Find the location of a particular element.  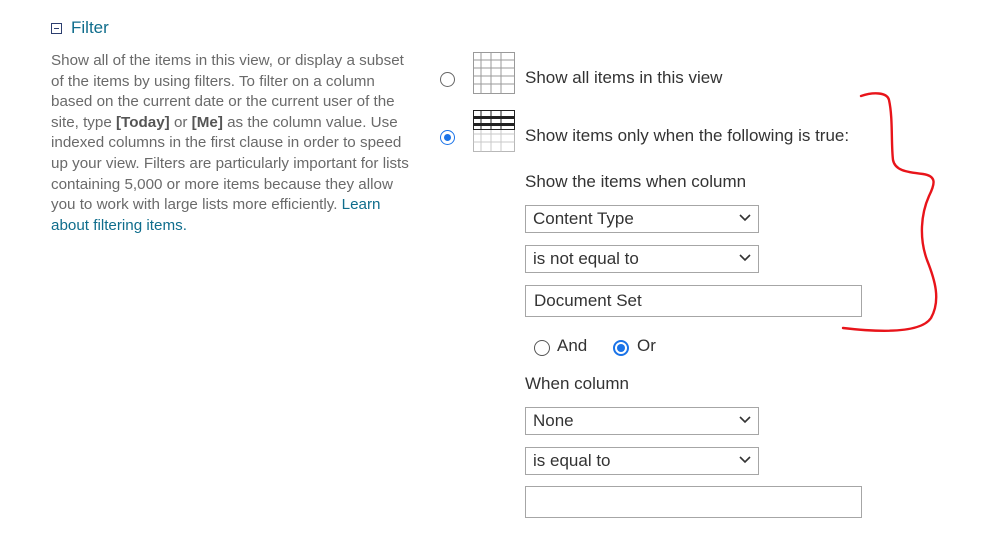

clause2-column-value: None is located at coordinates (553, 420).